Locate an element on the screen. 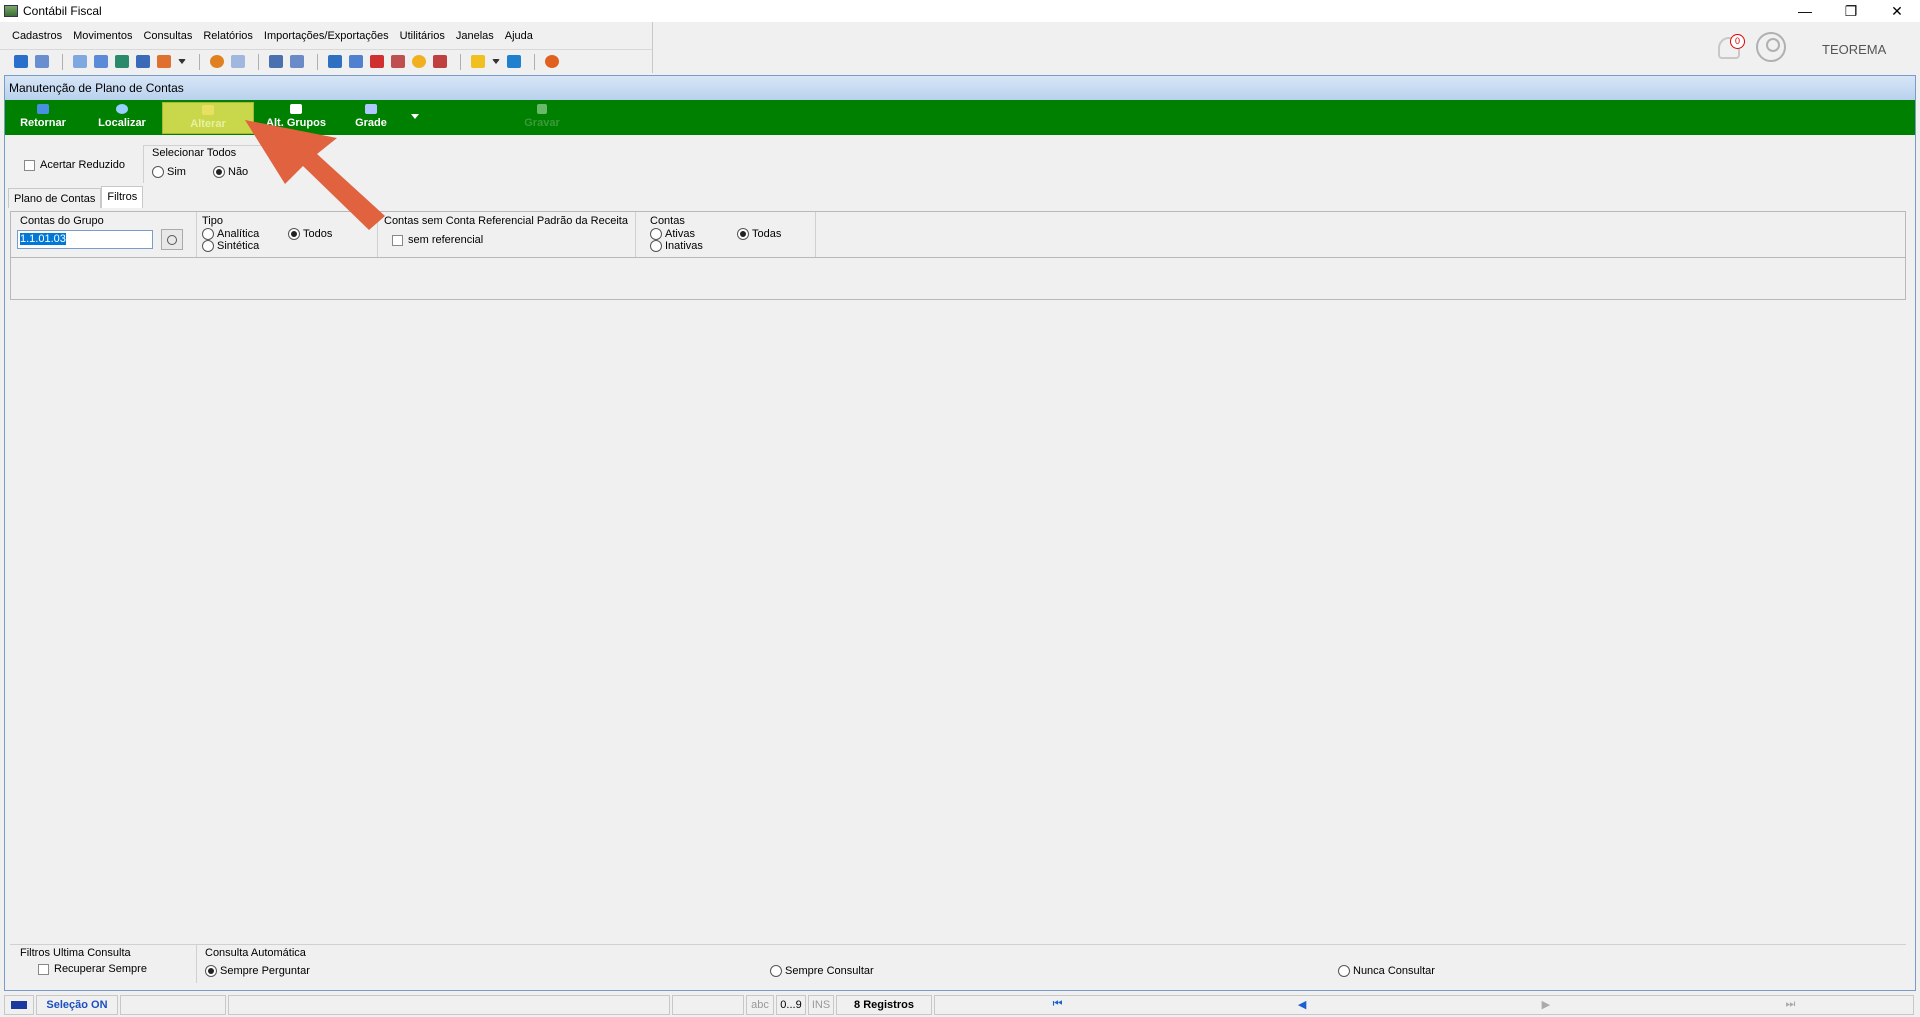 The height and width of the screenshot is (1017, 1920). barchart-icon is located at coordinates (440, 61).